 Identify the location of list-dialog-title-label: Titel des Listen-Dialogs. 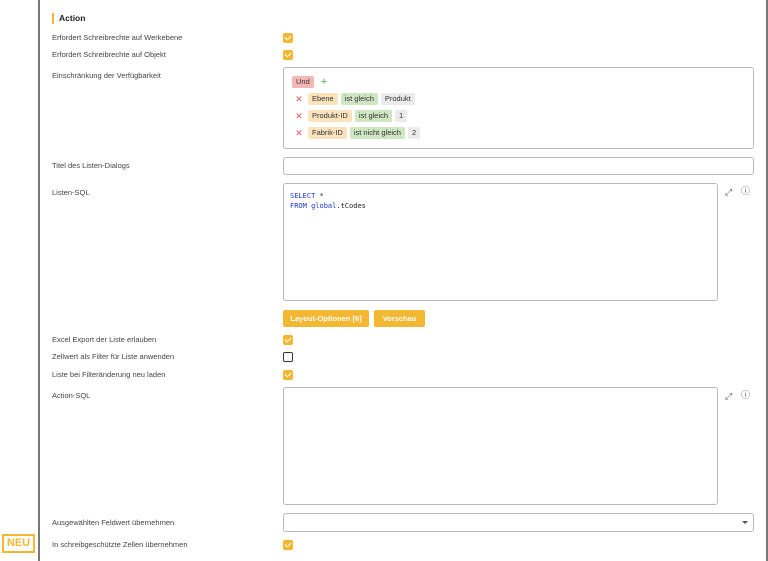
(91, 165).